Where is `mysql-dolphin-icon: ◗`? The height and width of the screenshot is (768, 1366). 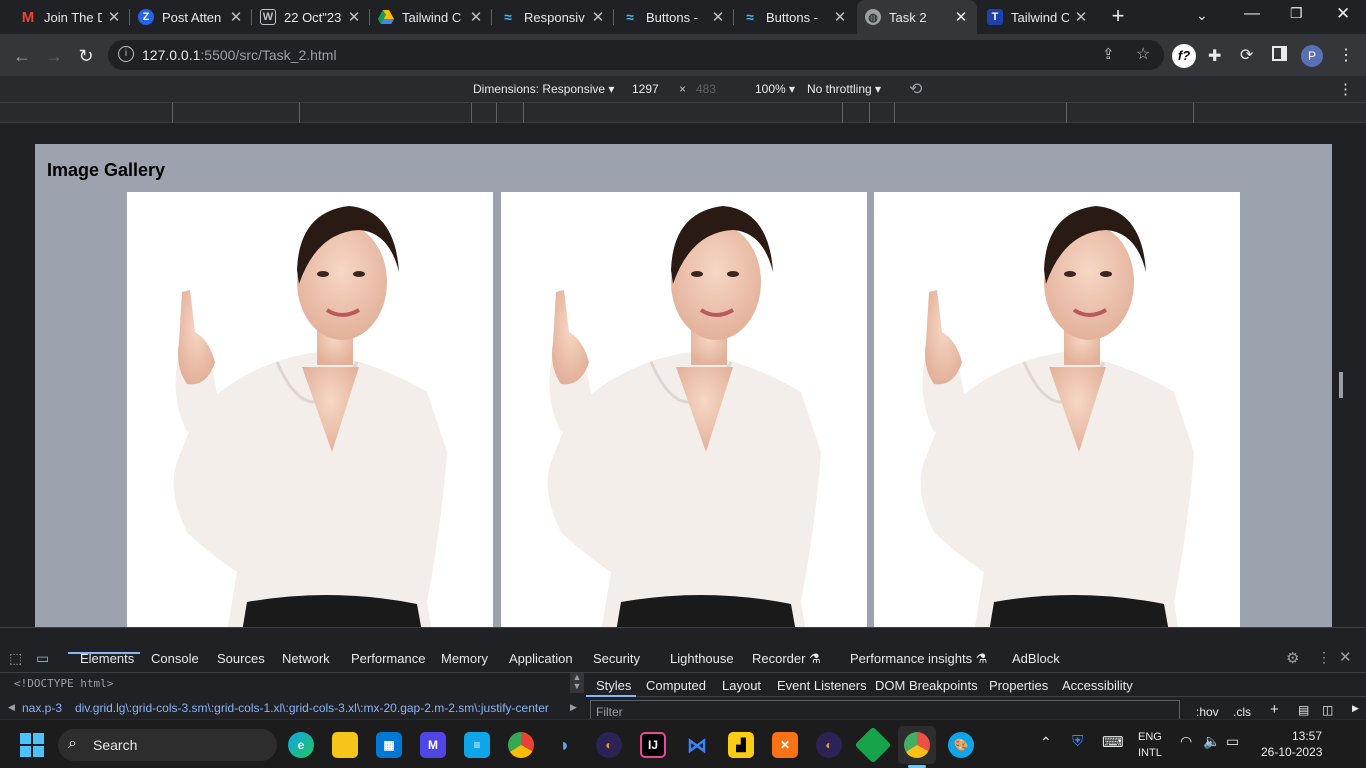 mysql-dolphin-icon: ◗ is located at coordinates (565, 745).